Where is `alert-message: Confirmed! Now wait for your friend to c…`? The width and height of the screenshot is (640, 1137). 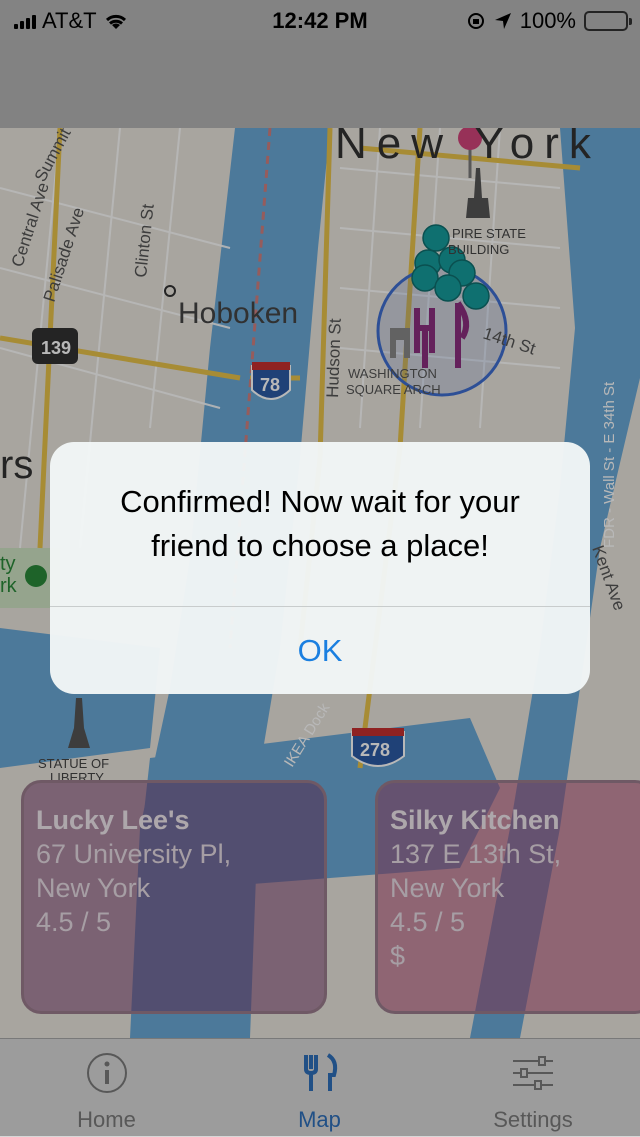 alert-message: Confirmed! Now wait for your friend to c… is located at coordinates (320, 523).